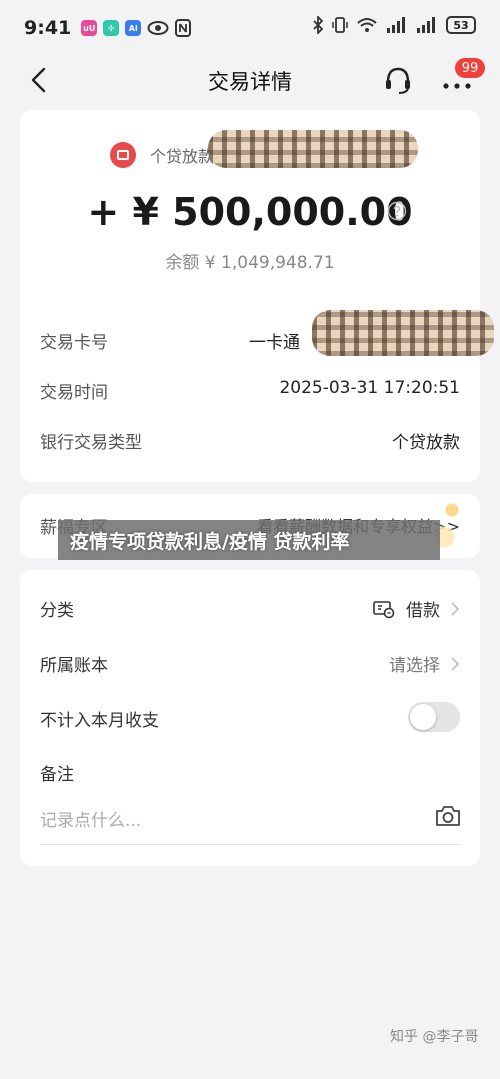  I want to click on merchant-name: 个贷放款, so click(182, 156).